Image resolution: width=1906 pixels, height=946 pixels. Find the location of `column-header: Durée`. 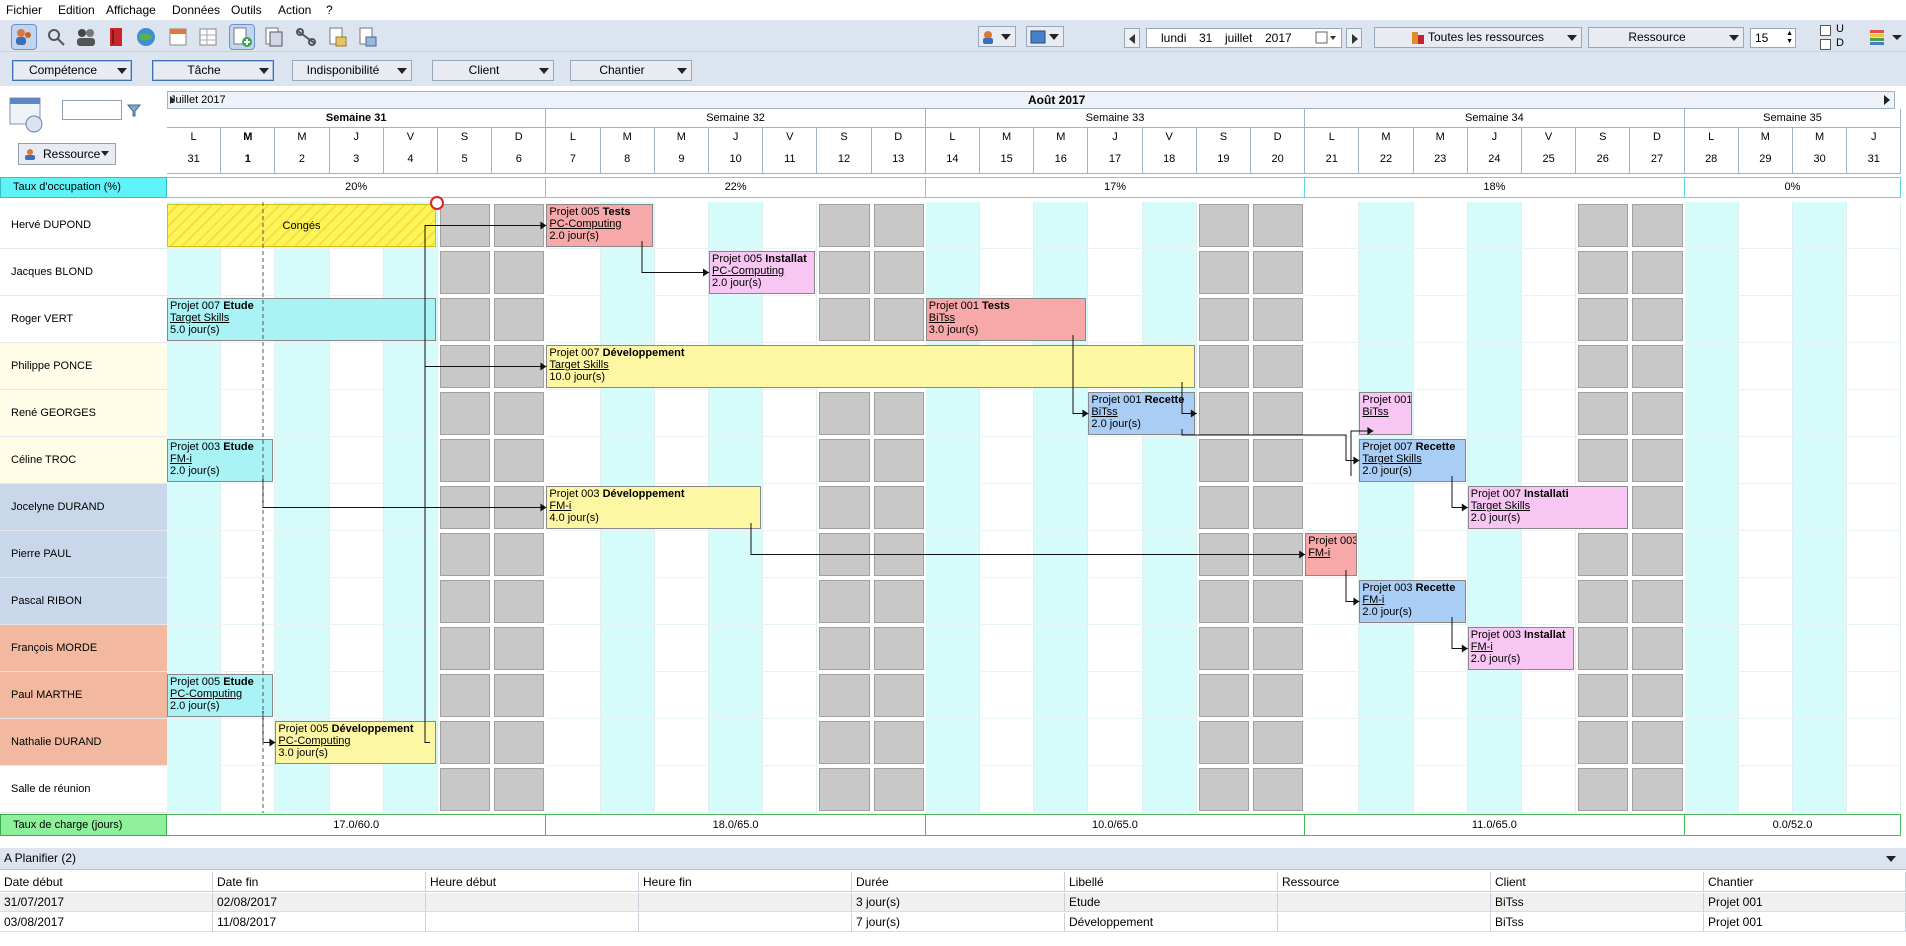

column-header: Durée is located at coordinates (958, 882).